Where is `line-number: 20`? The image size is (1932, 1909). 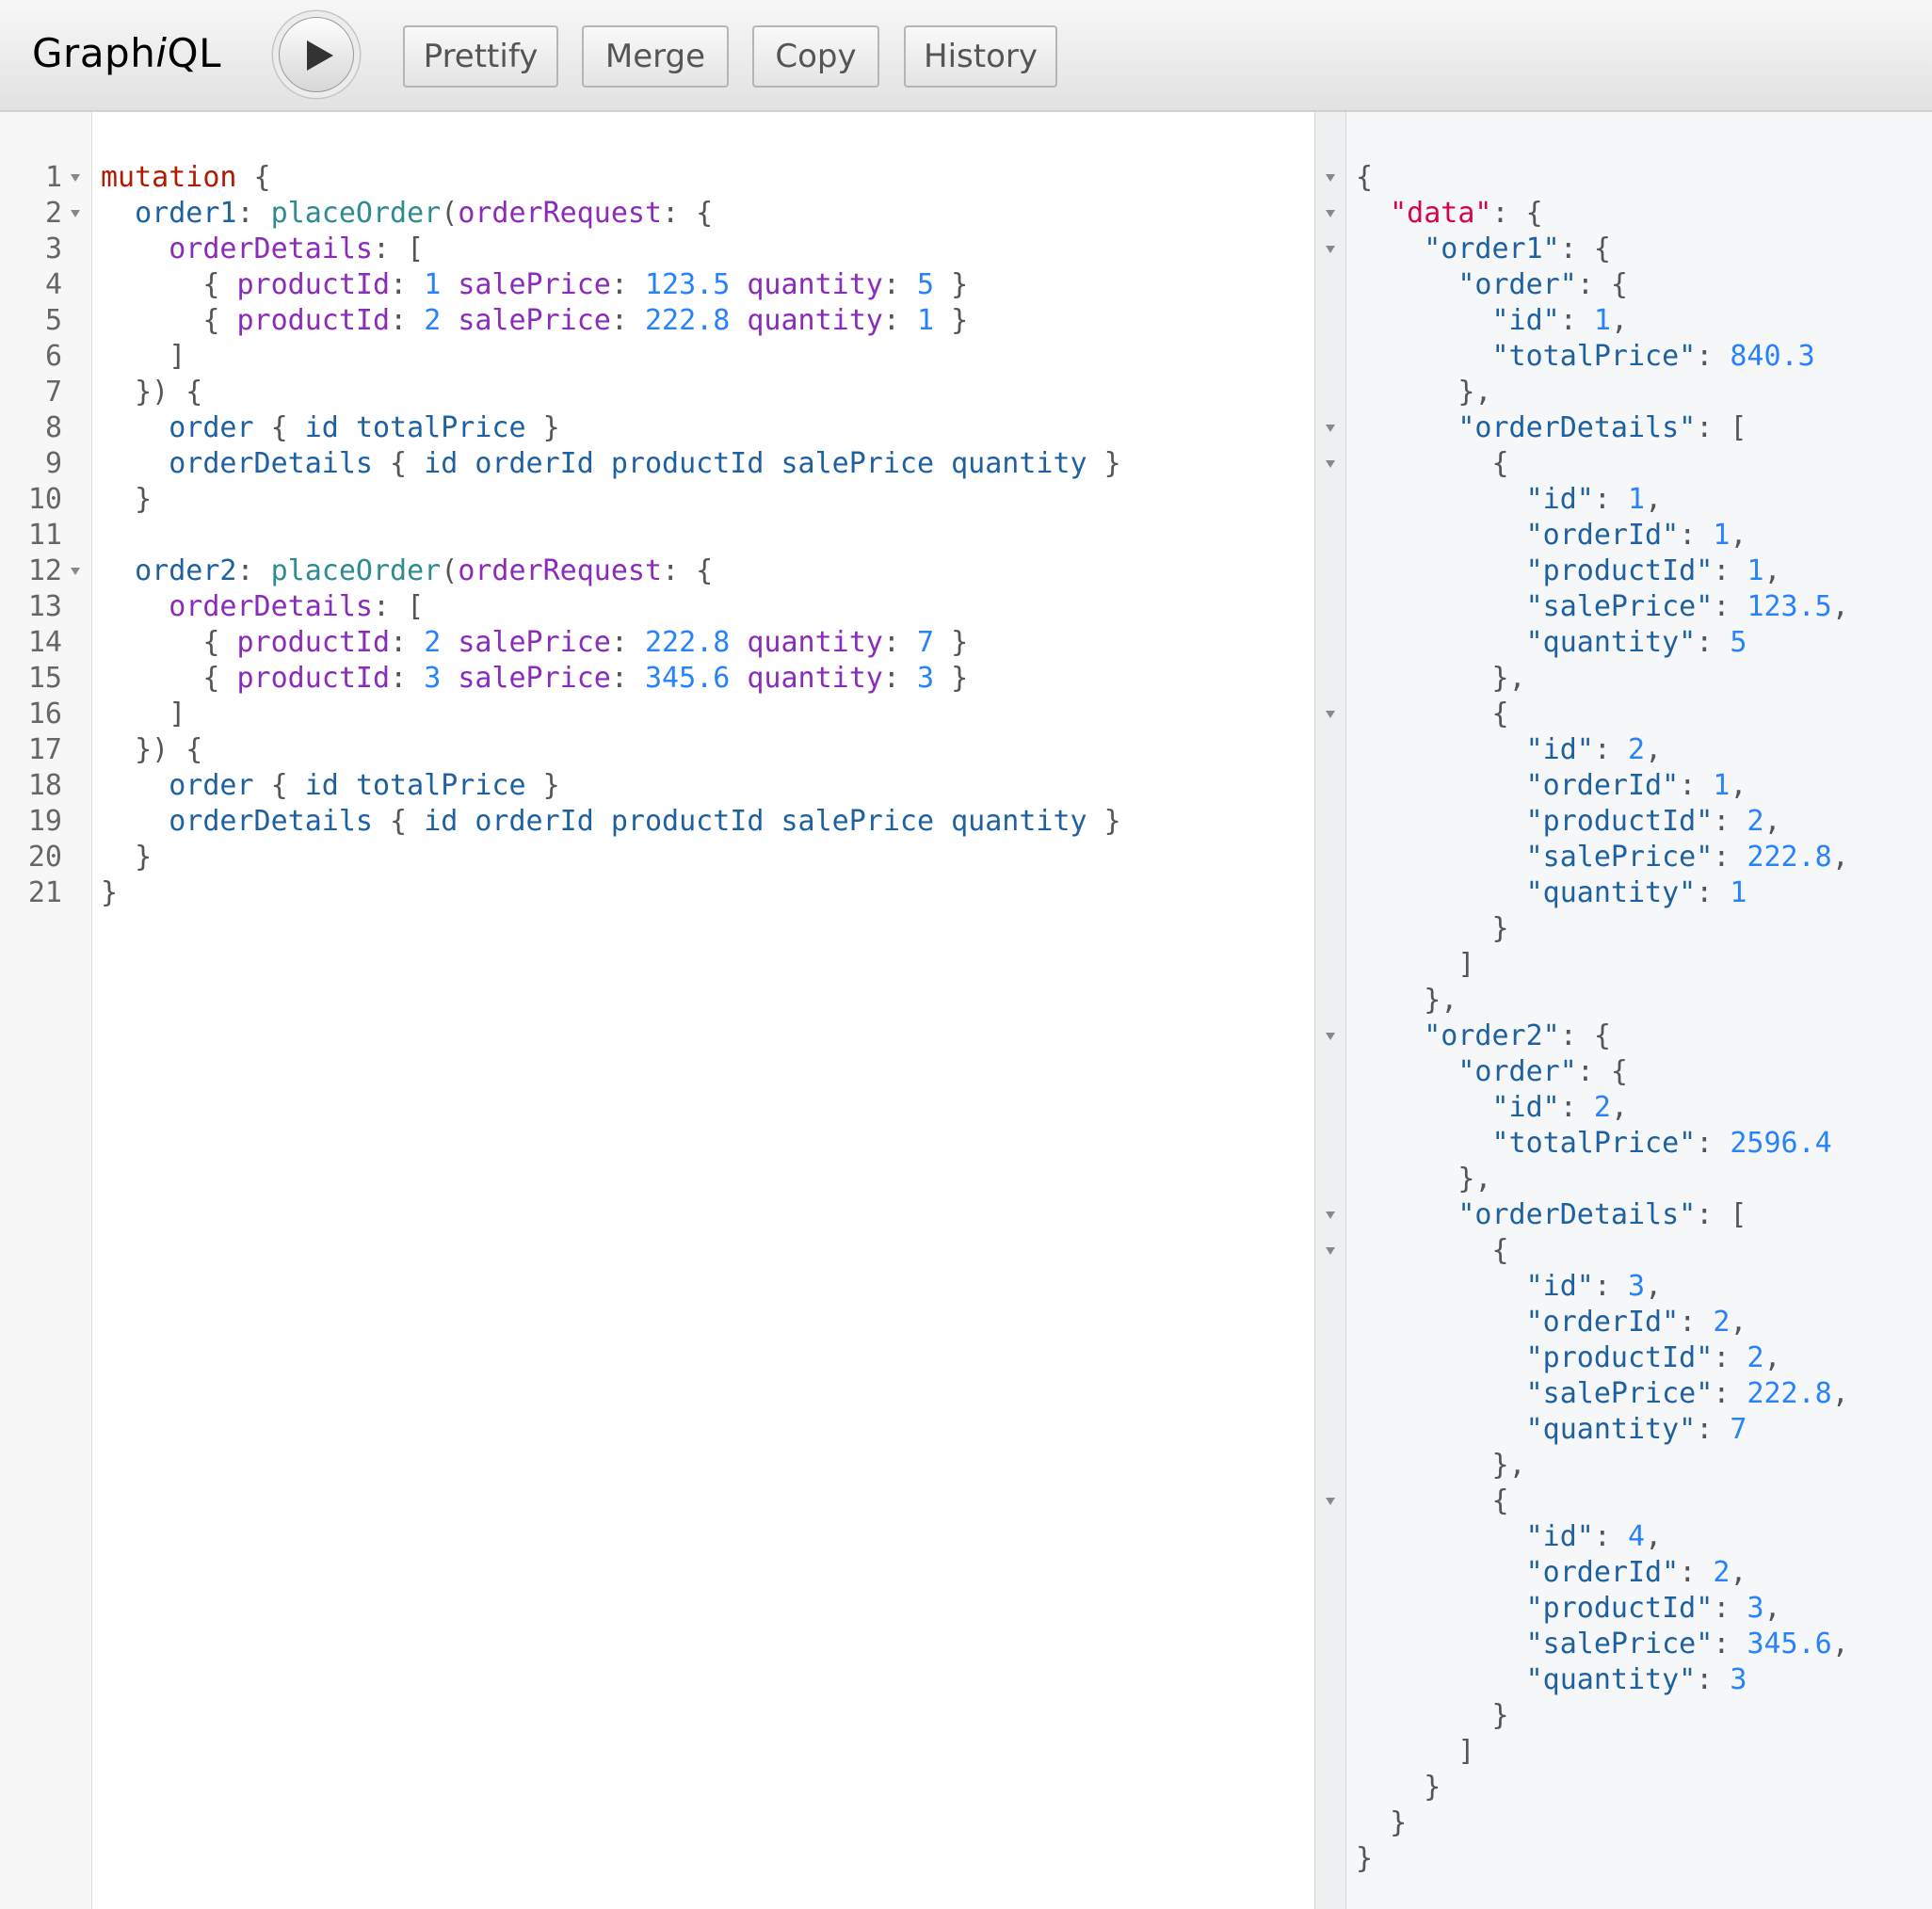 line-number: 20 is located at coordinates (44, 857).